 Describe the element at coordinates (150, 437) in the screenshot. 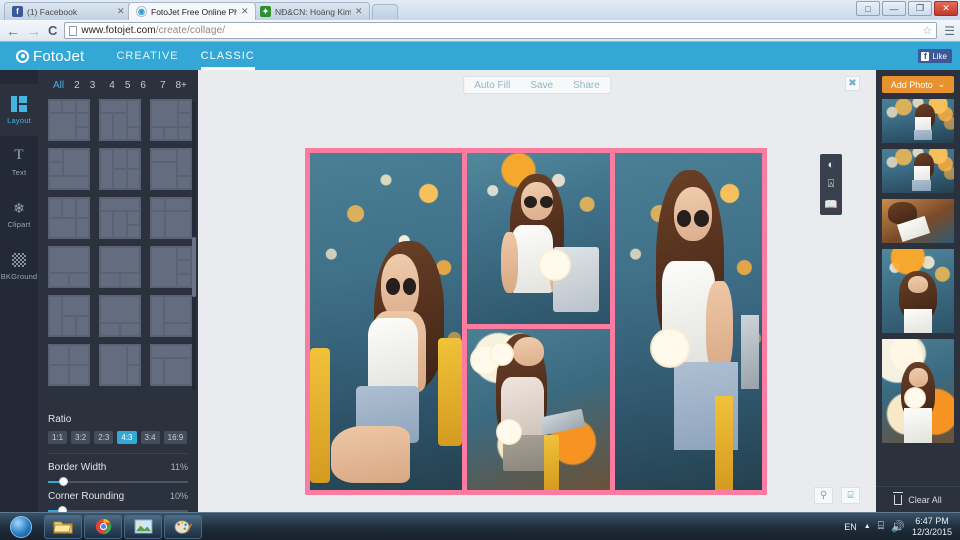

I see `ratio-3-4: 3:4` at that location.